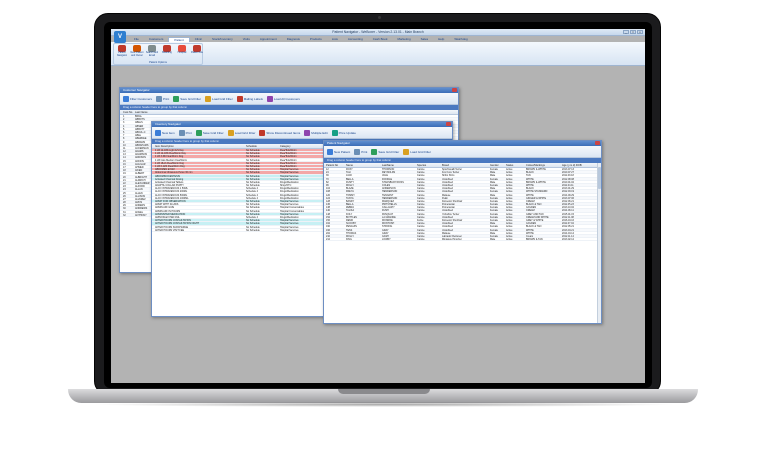 The width and height of the screenshot is (768, 449). What do you see at coordinates (534, 240) in the screenshot?
I see `table-cell: BROWN & TAN` at bounding box center [534, 240].